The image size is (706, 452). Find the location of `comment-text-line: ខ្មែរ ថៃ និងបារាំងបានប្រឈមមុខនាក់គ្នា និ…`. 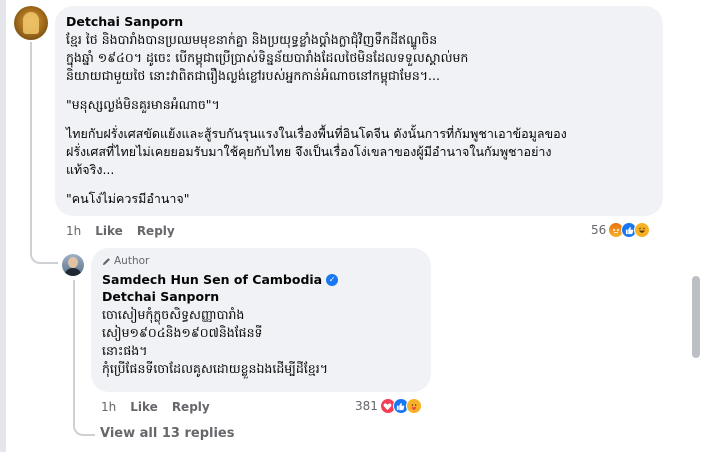

comment-text-line: ខ្មែរ ថៃ និងបារាំងបានប្រឈមមុខនាក់គ្នា និ… is located at coordinates (252, 39).